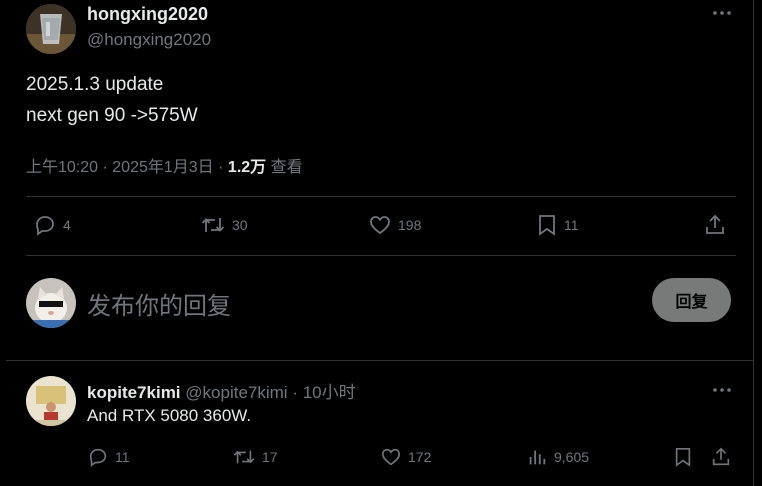 This screenshot has height=486, width=762. Describe the element at coordinates (162, 167) in the screenshot. I see `tweet-date: 2025年1月3日` at that location.